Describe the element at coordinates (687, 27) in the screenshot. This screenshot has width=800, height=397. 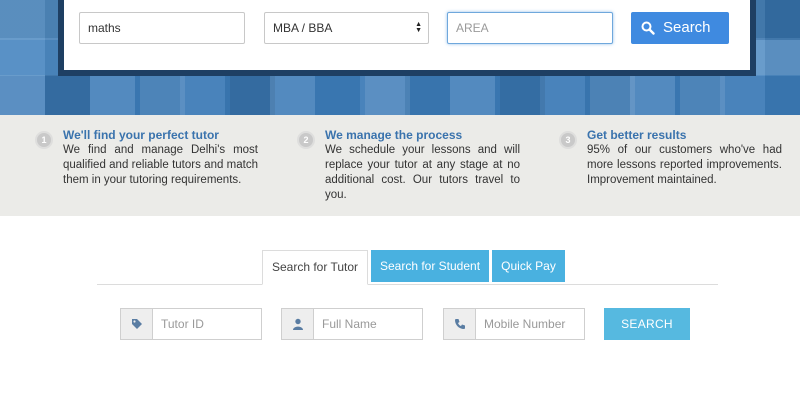
I see `search-button-label: Search` at that location.